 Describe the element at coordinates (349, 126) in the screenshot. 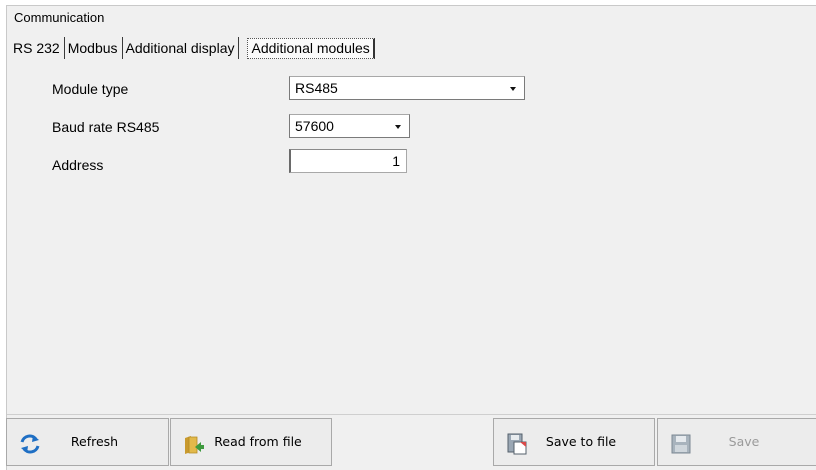

I see `baud-rate-select: 57600` at that location.